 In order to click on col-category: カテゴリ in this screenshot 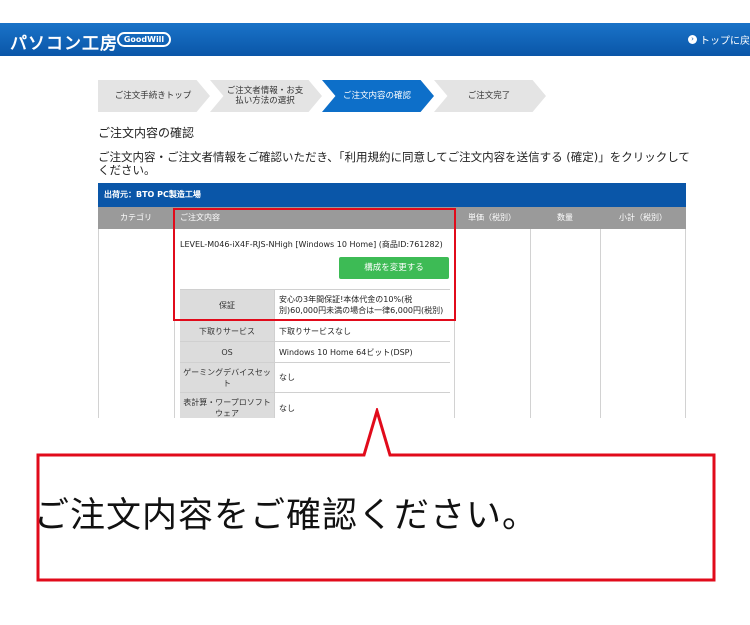, I will do `click(136, 217)`.